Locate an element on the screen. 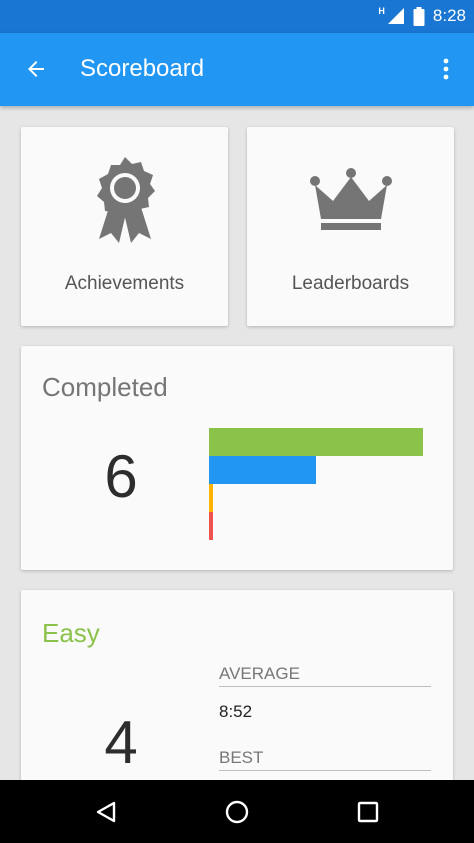  more-vert-icon is located at coordinates (446, 69).